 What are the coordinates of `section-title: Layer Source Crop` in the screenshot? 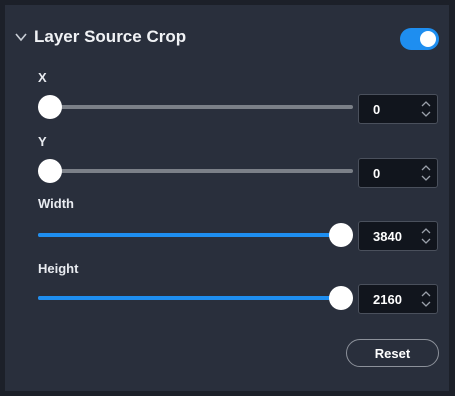 It's located at (110, 36).